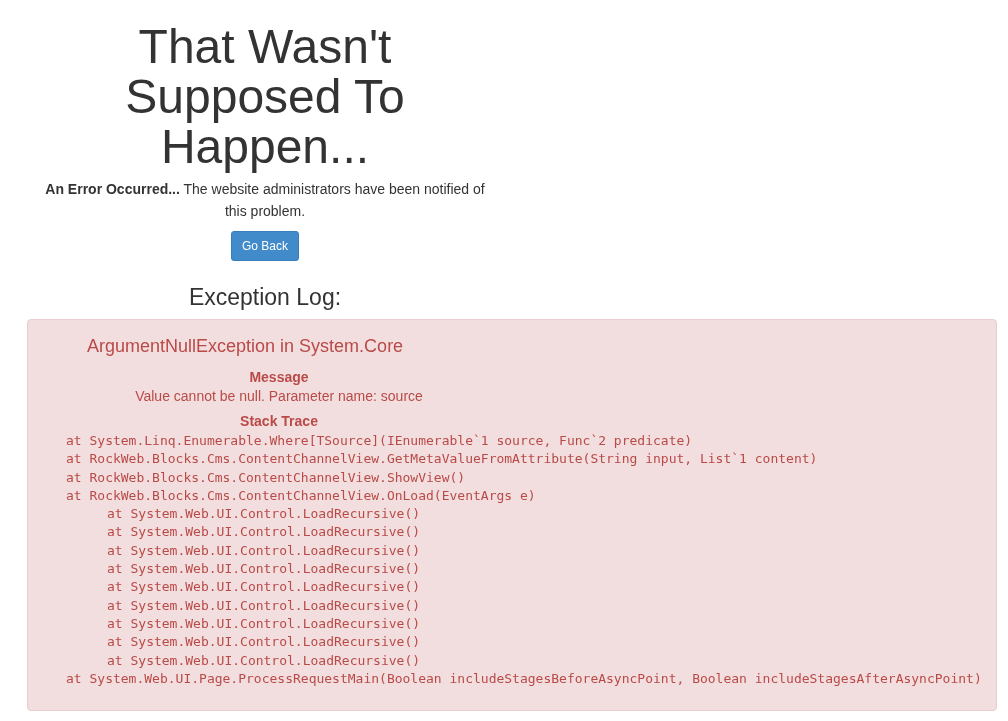 The image size is (1008, 721). I want to click on exception-message: Value cannot be null. Parameter name: source, so click(279, 396).